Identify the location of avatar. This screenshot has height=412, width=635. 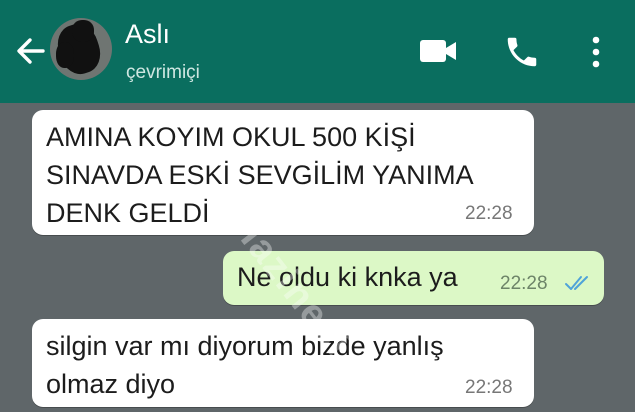
(81, 49).